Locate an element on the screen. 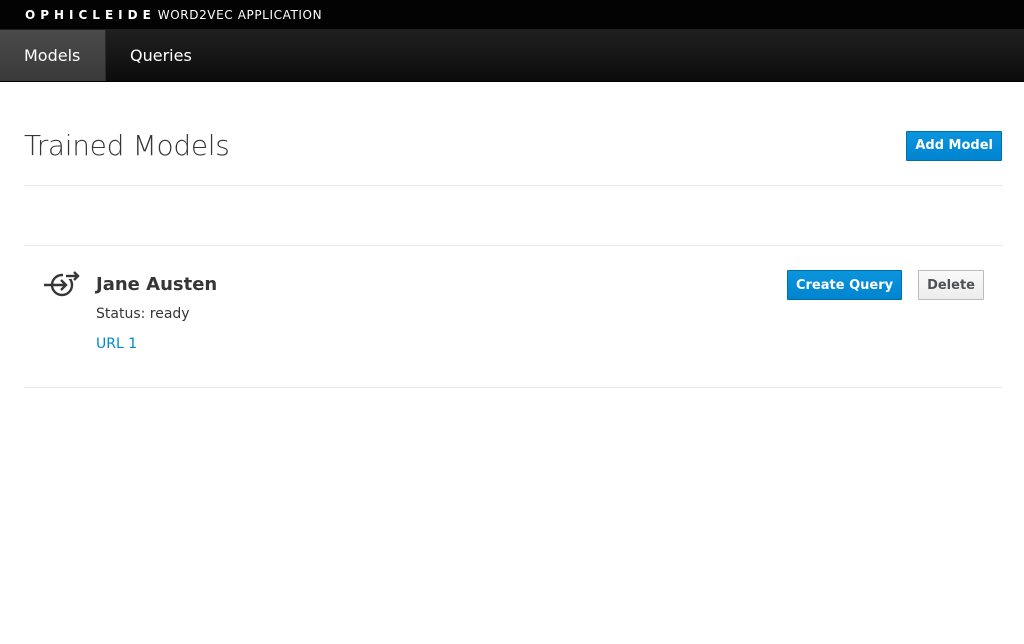 This screenshot has height=644, width=1024. item-actions: Create Query Delete is located at coordinates (885, 285).